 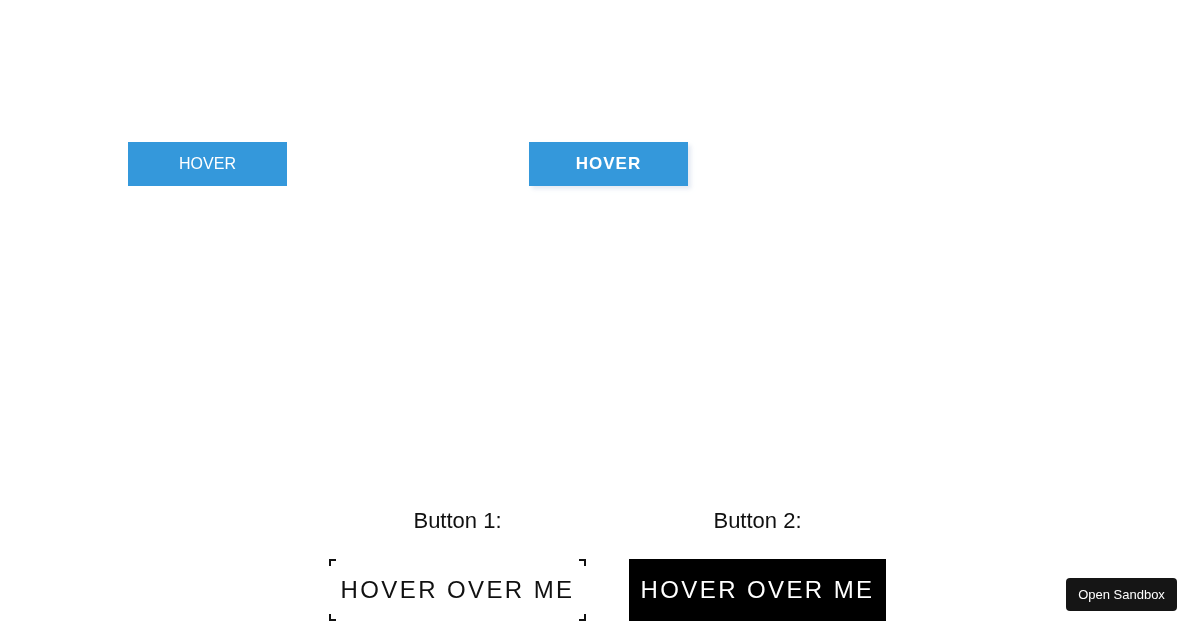 I want to click on button-caption: Button 1:, so click(x=457, y=521).